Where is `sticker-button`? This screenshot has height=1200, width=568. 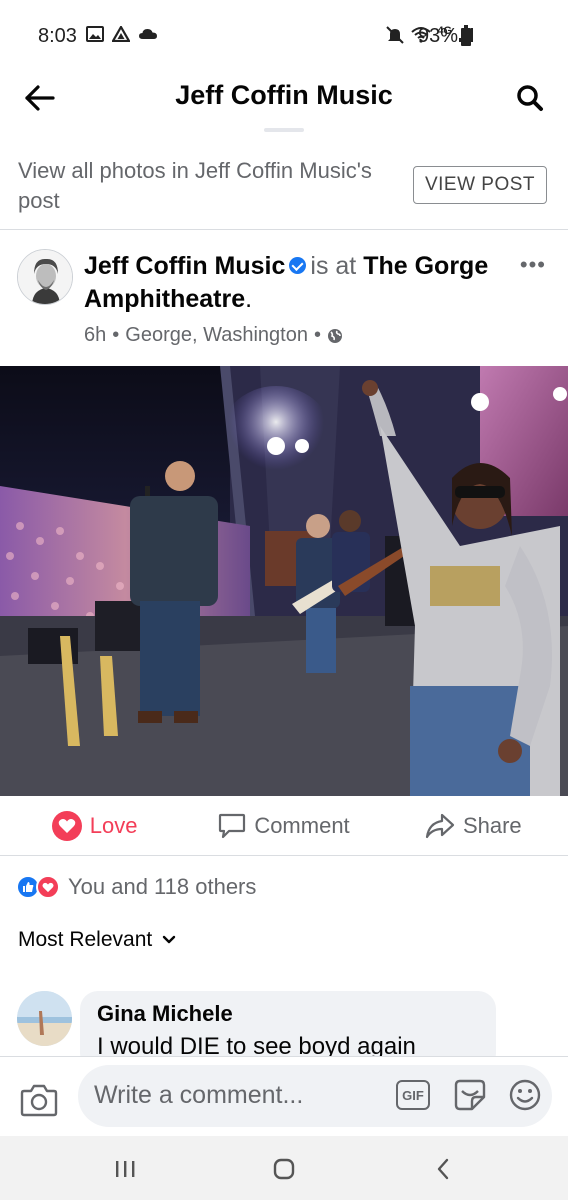
sticker-button is located at coordinates (470, 1095).